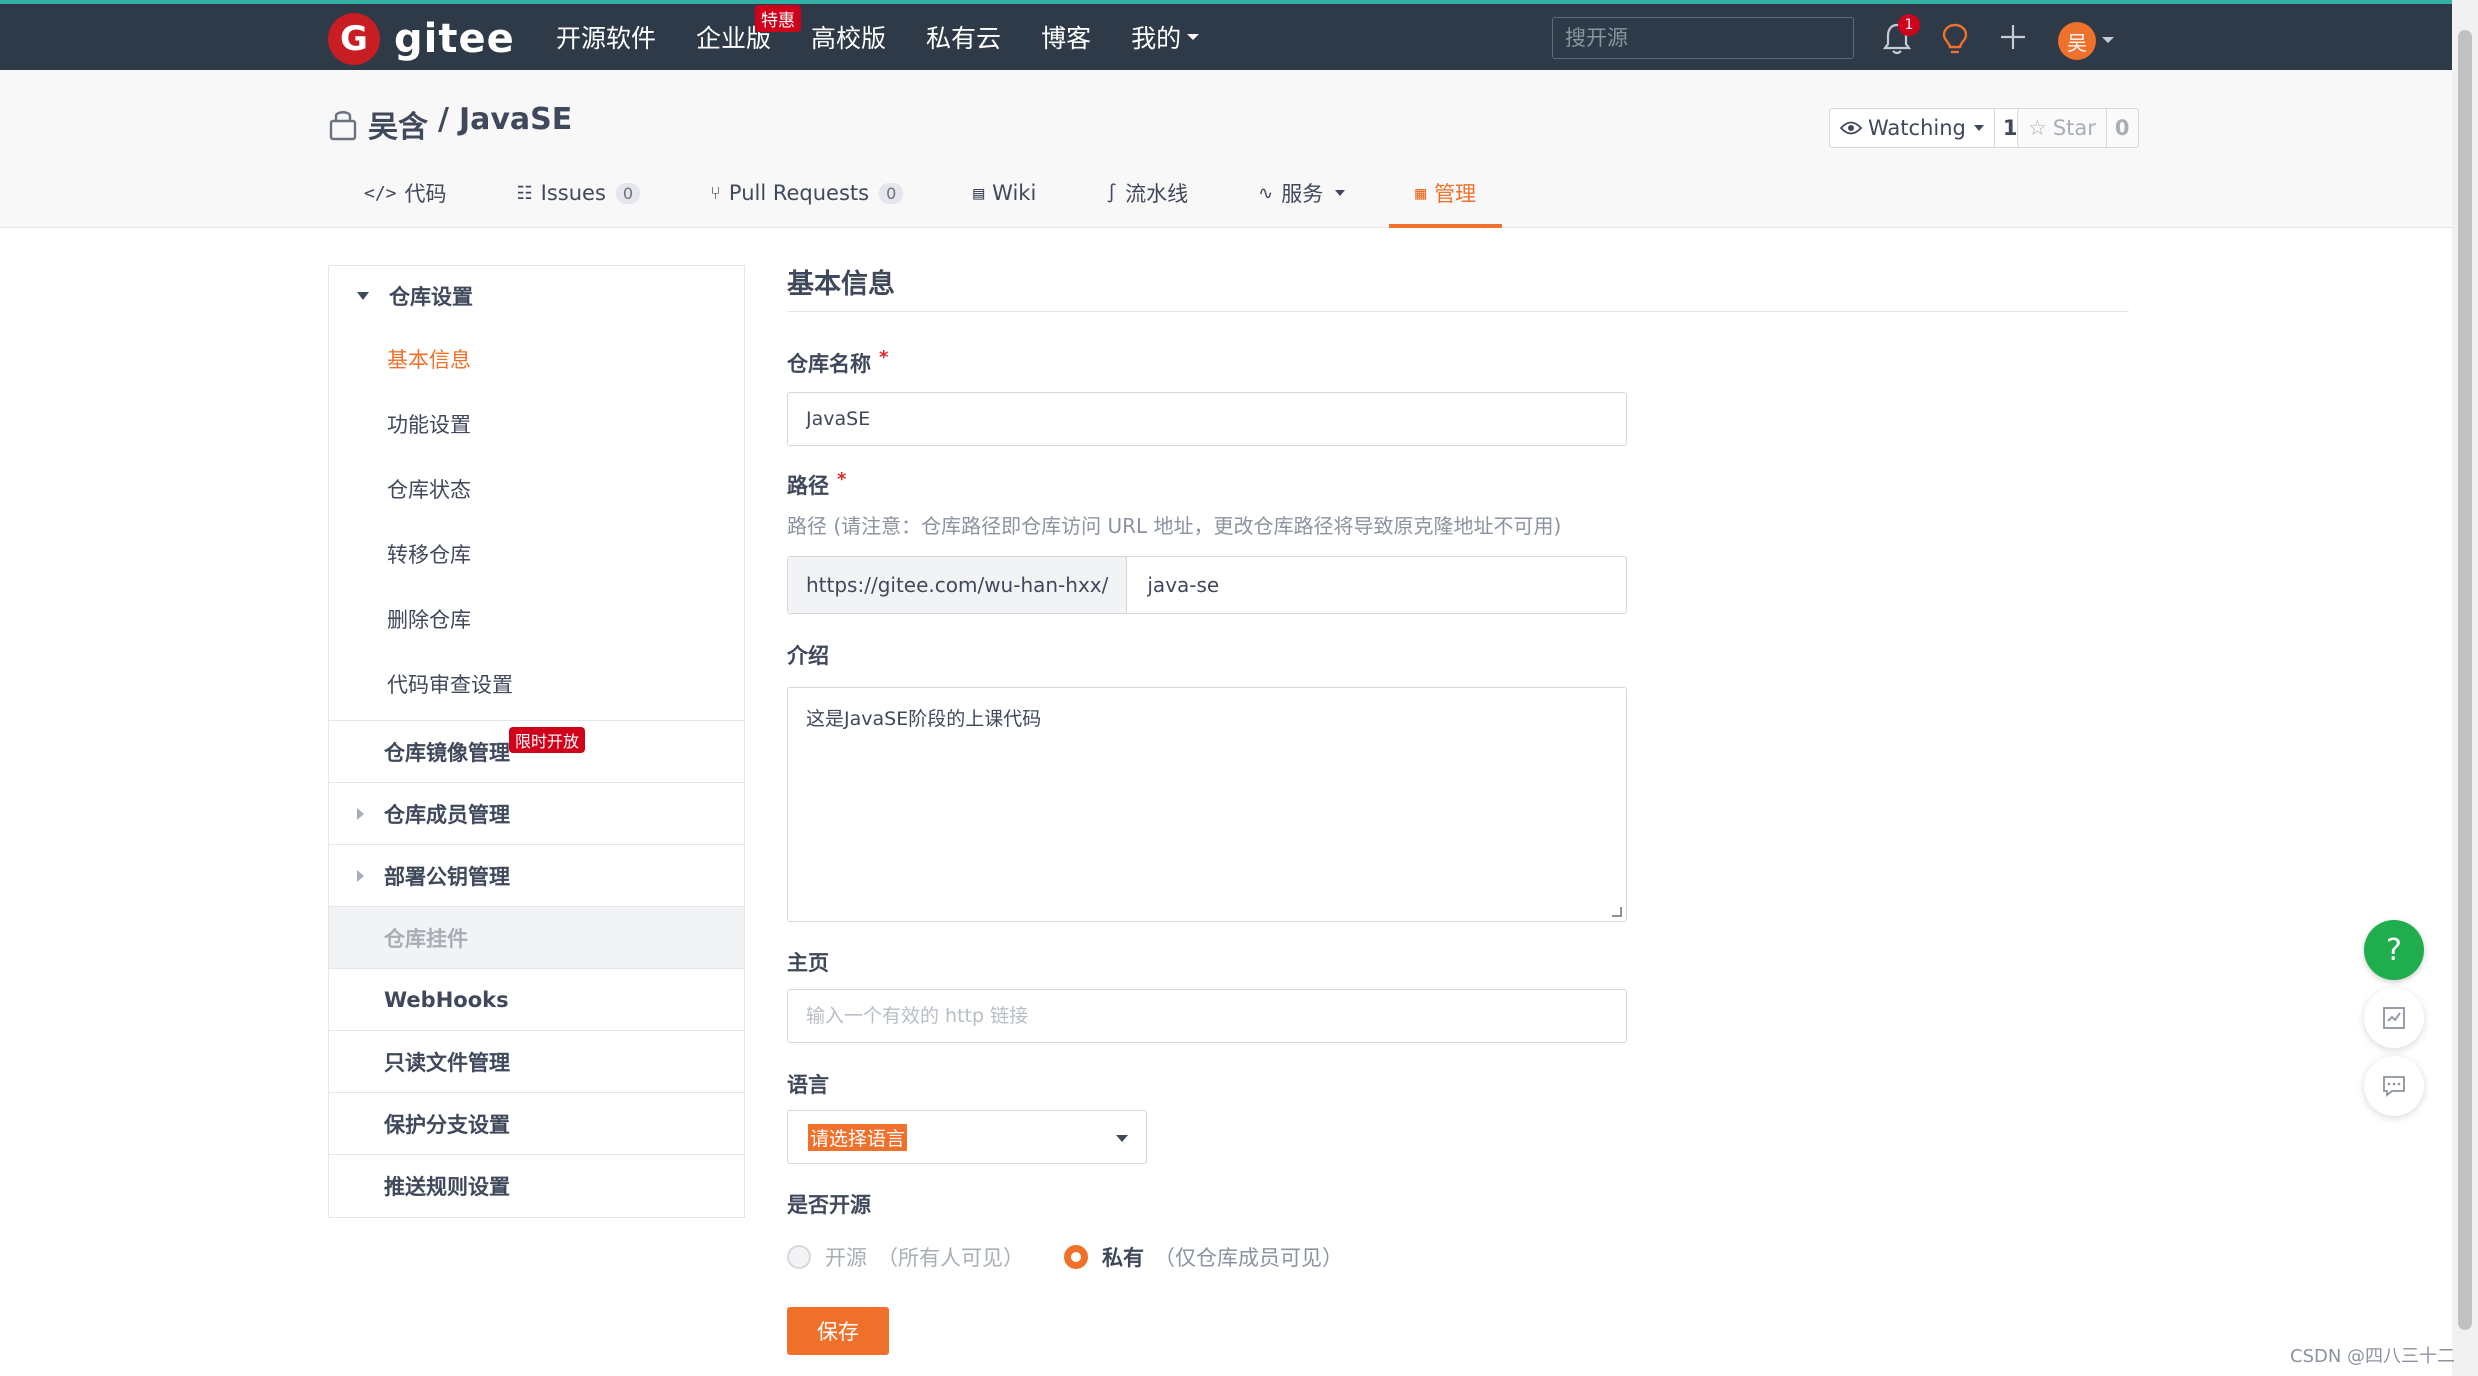  I want to click on resize-handle-icon, so click(1617, 912).